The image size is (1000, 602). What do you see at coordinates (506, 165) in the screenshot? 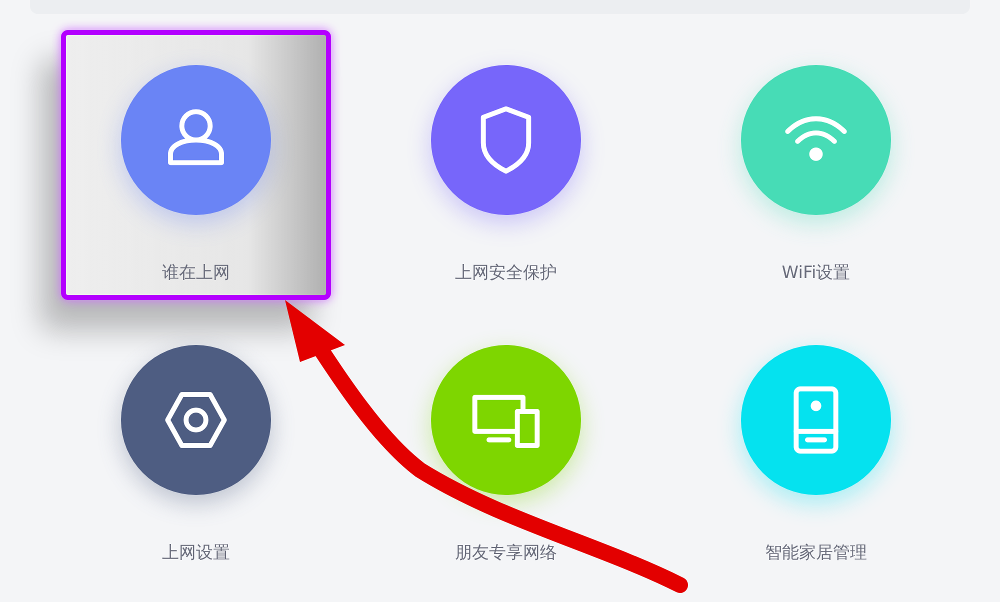
I see `menu-tile: 上网安全保护` at bounding box center [506, 165].